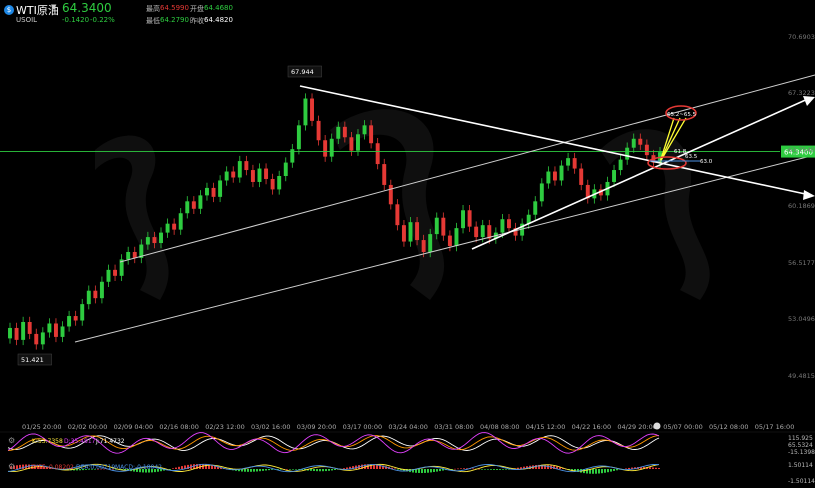 This screenshot has width=815, height=488. I want to click on fib-630-label: 63.0, so click(706, 162).